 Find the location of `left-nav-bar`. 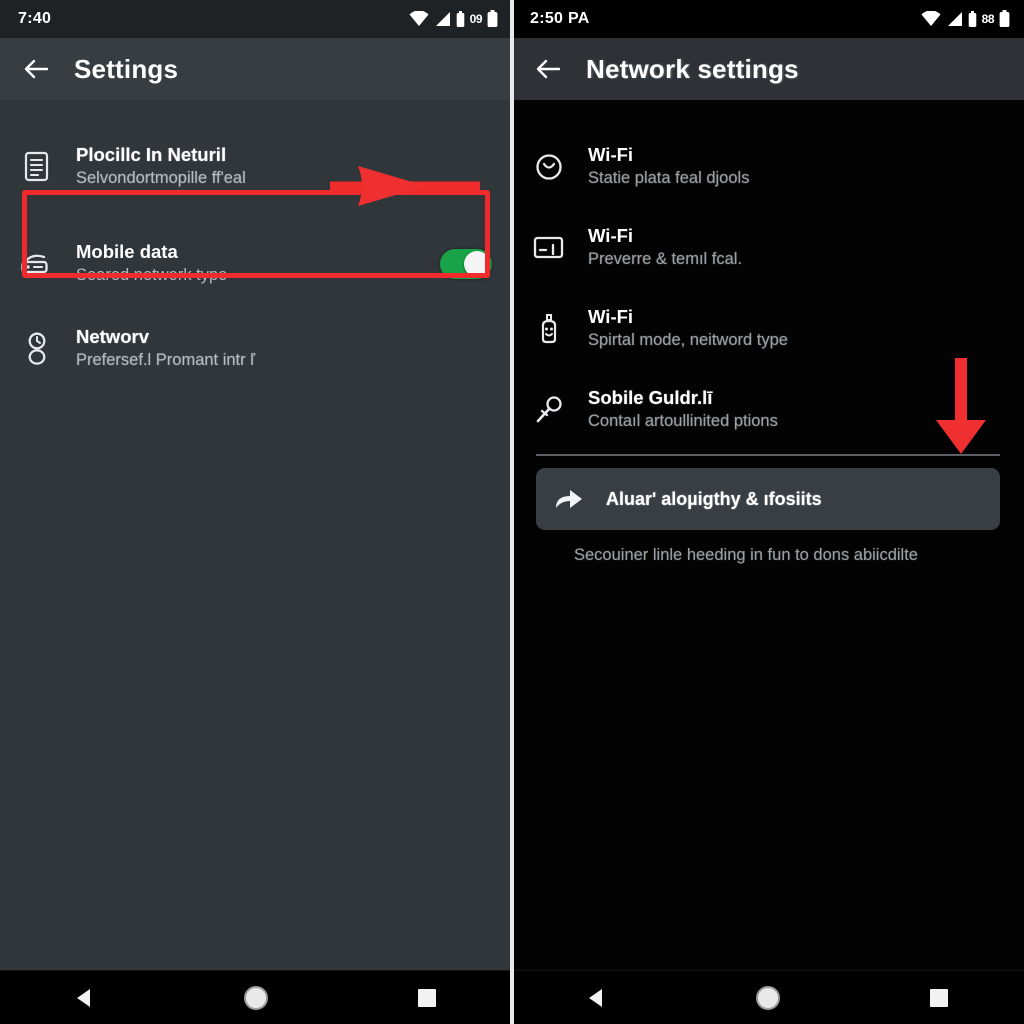

left-nav-bar is located at coordinates (256, 997).